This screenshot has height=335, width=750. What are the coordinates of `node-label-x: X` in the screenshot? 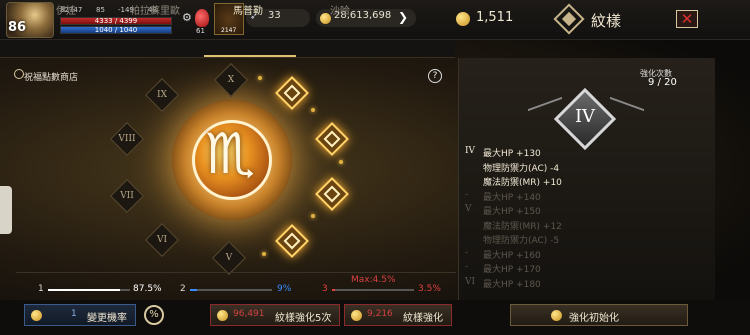 It's located at (231, 80).